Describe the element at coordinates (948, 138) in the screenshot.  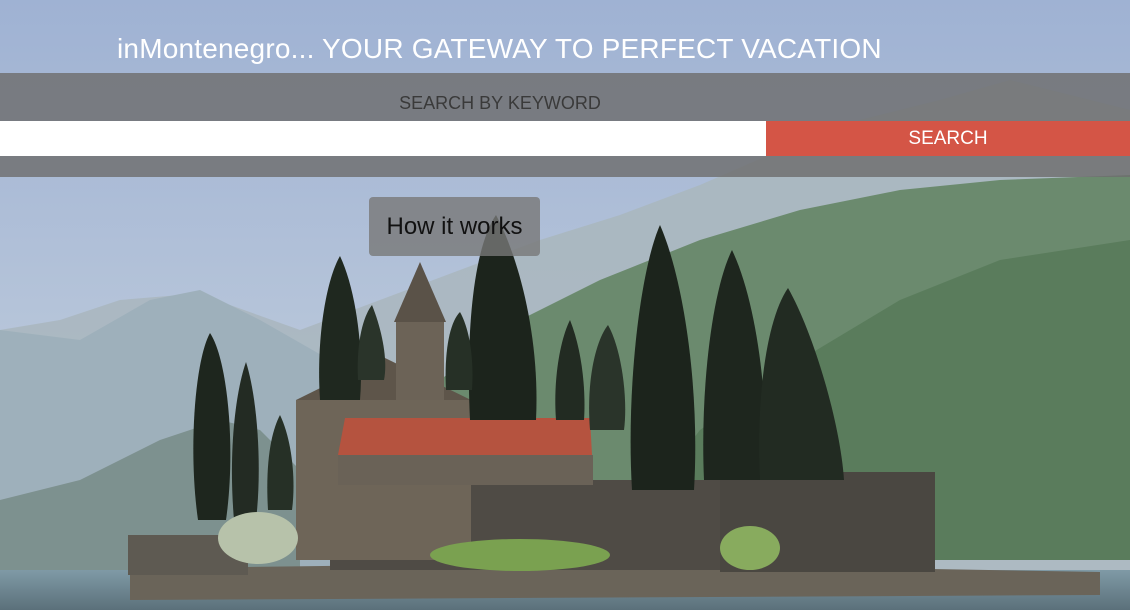
I see `search-button: SEARCH` at that location.